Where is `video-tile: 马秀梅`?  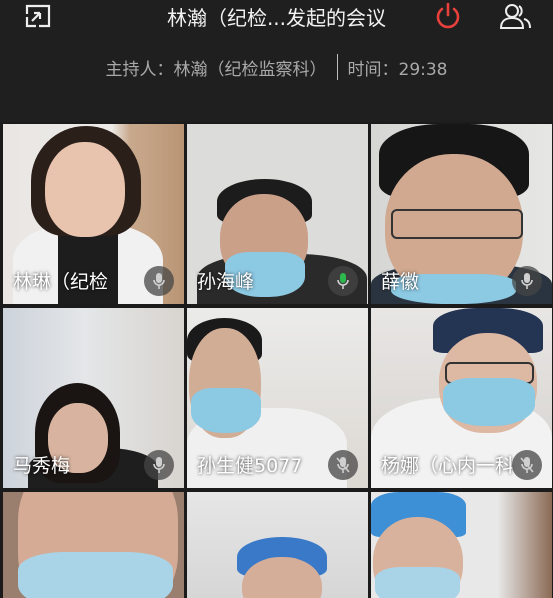
video-tile: 马秀梅 is located at coordinates (93, 398).